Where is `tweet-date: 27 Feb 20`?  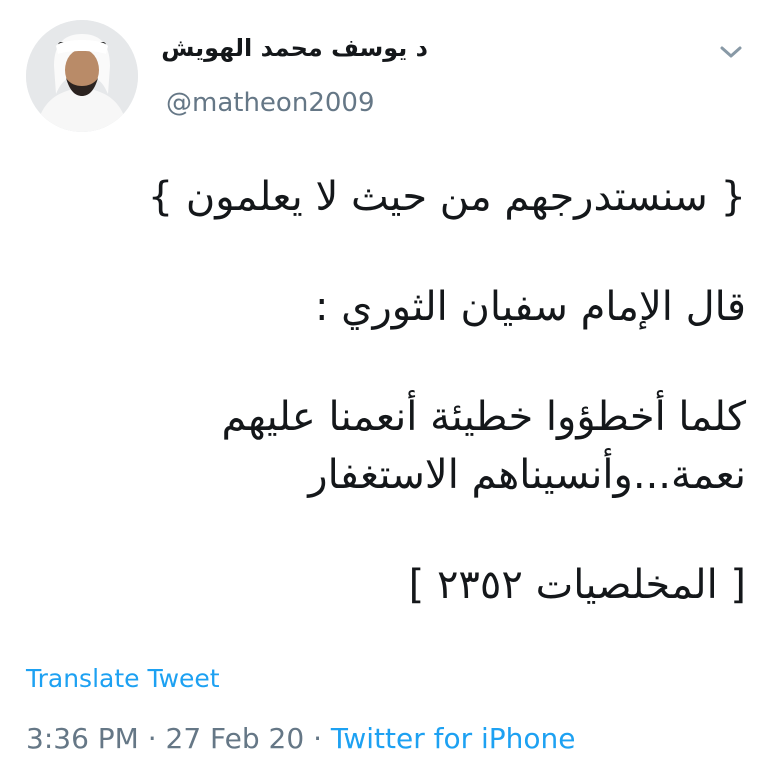 tweet-date: 27 Feb 20 is located at coordinates (235, 738).